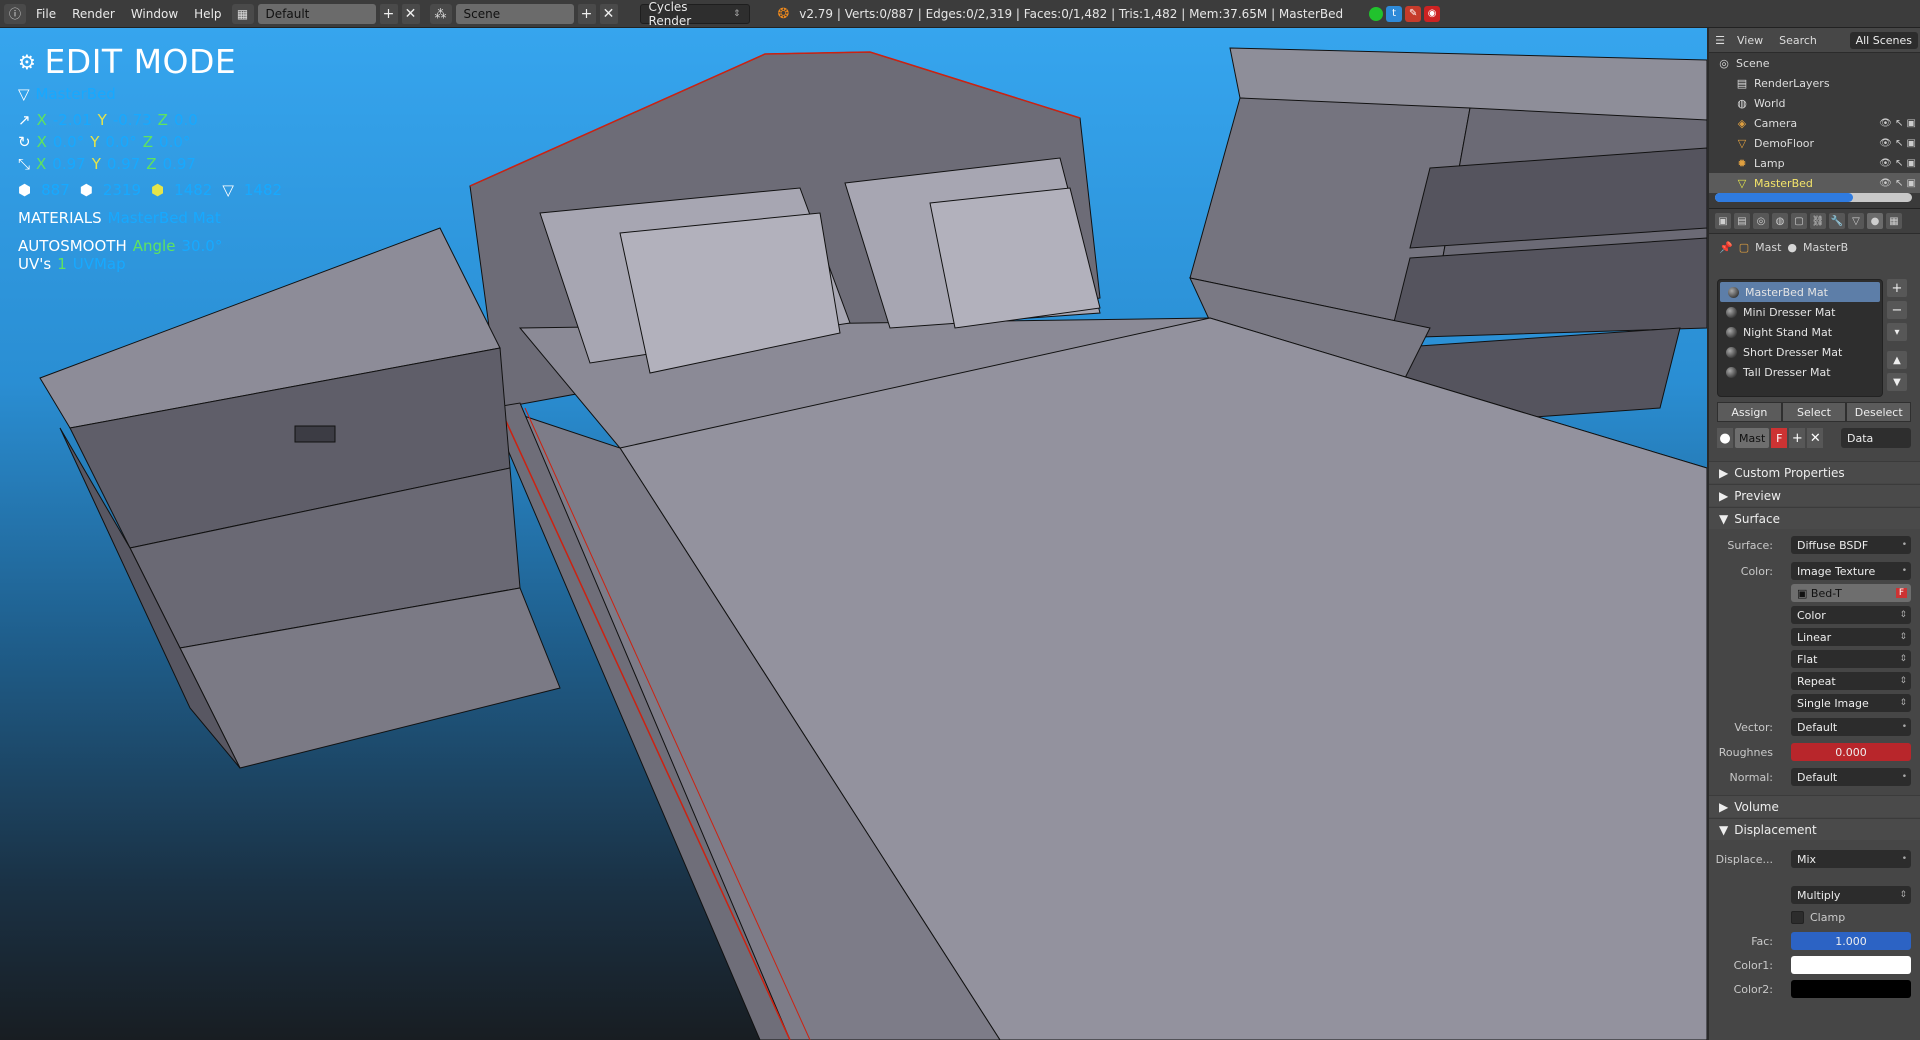 The image size is (1920, 1040). I want to click on editor-type-icon: ⓘ, so click(15, 13).